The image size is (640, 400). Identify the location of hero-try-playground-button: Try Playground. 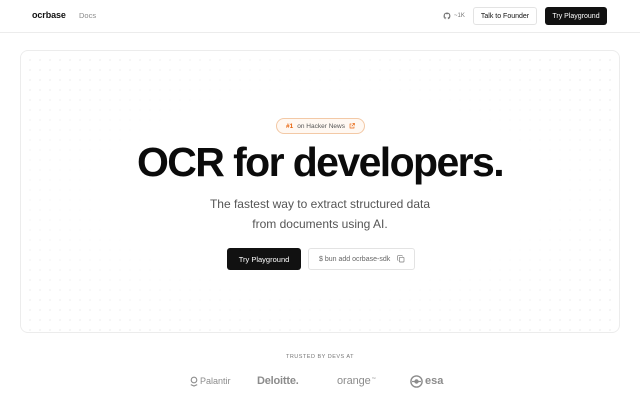
(264, 259).